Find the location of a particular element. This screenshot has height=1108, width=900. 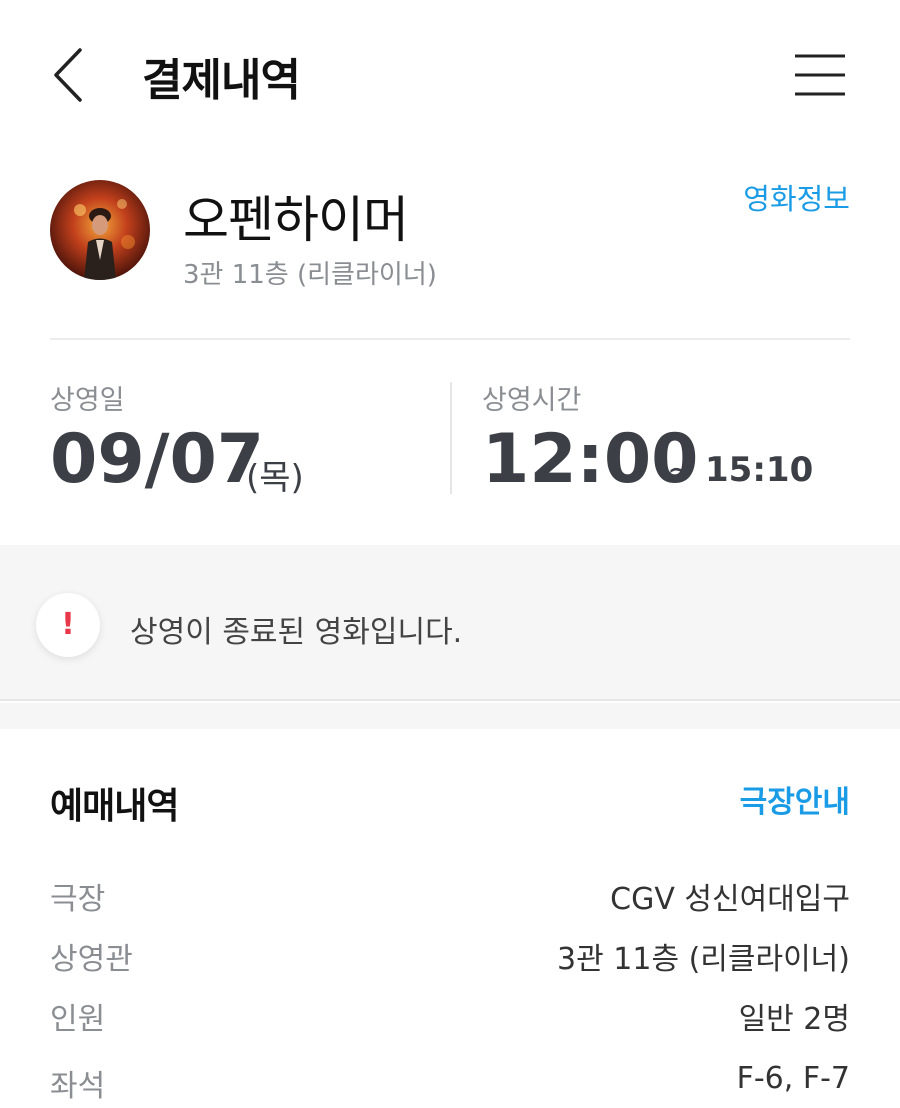

ended-notice: ! 상영이 종료된 영화입니다. is located at coordinates (450, 623).